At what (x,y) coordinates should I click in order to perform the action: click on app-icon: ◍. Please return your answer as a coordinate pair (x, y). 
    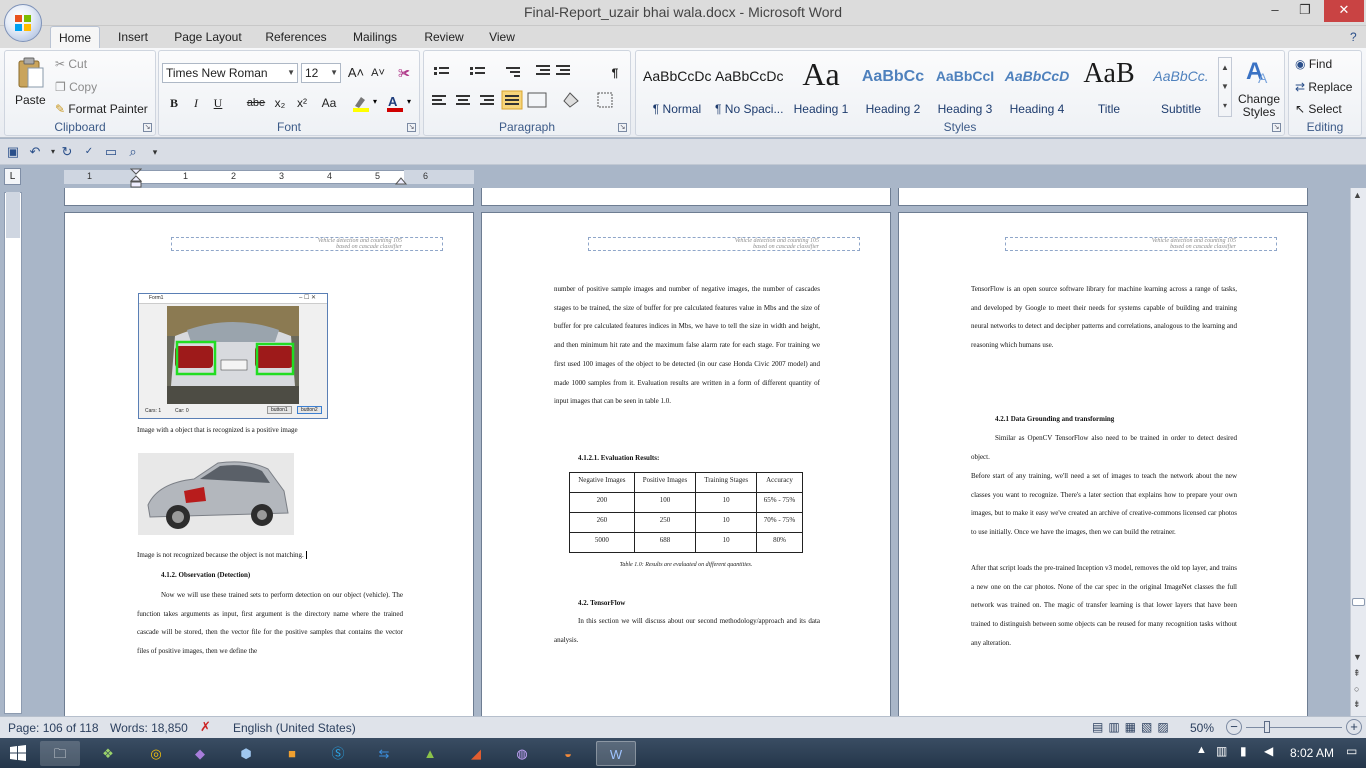
    Looking at the image, I should click on (522, 753).